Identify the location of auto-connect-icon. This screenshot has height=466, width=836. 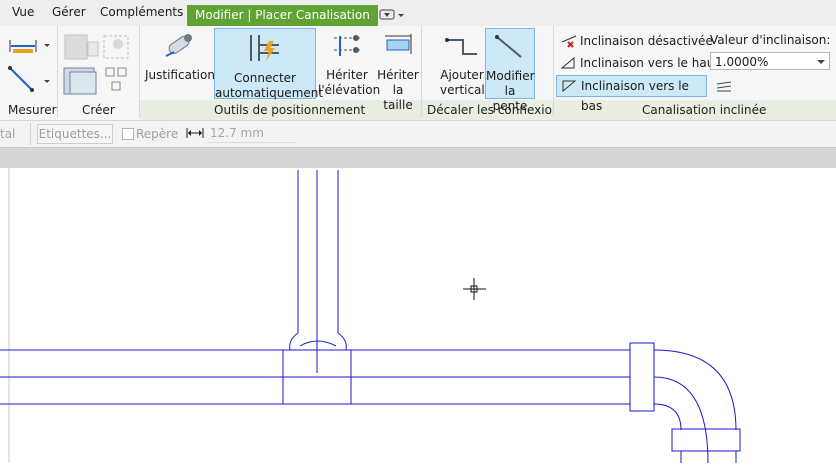
(265, 50).